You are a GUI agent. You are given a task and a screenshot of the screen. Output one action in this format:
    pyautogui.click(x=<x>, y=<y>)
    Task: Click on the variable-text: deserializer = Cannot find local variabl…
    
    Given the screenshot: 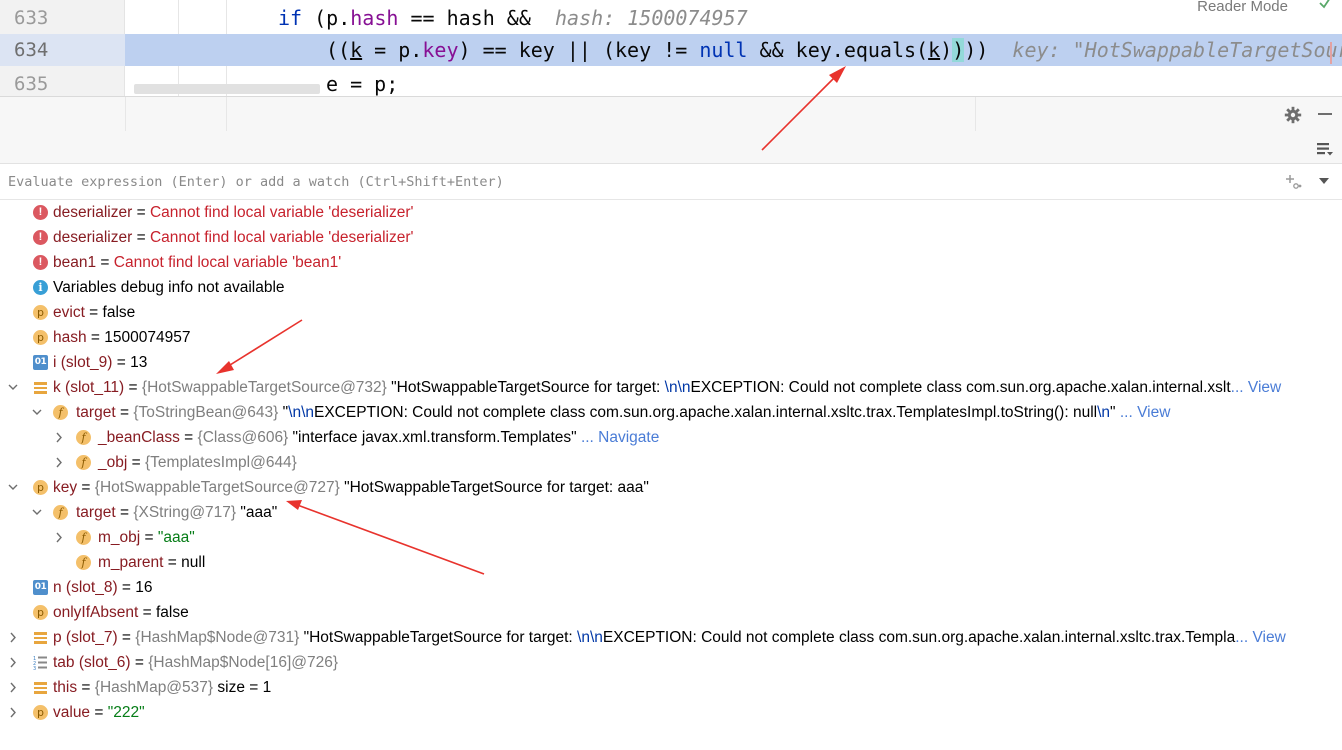 What is the action you would take?
    pyautogui.click(x=233, y=212)
    